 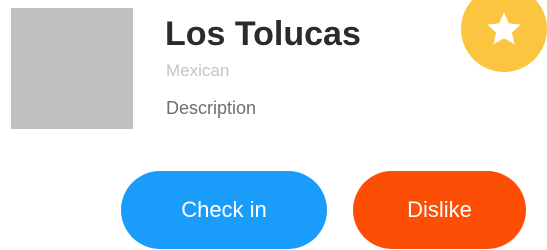 I want to click on restaurant-description: Description, so click(x=211, y=108).